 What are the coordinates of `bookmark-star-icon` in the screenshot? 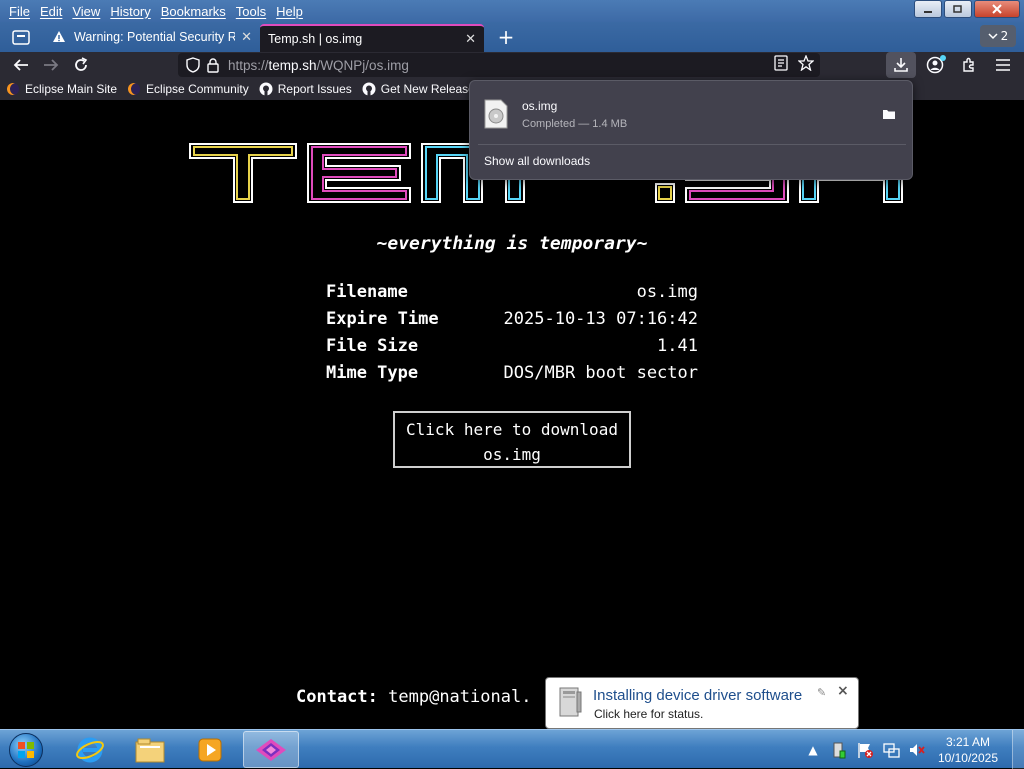 It's located at (806, 64).